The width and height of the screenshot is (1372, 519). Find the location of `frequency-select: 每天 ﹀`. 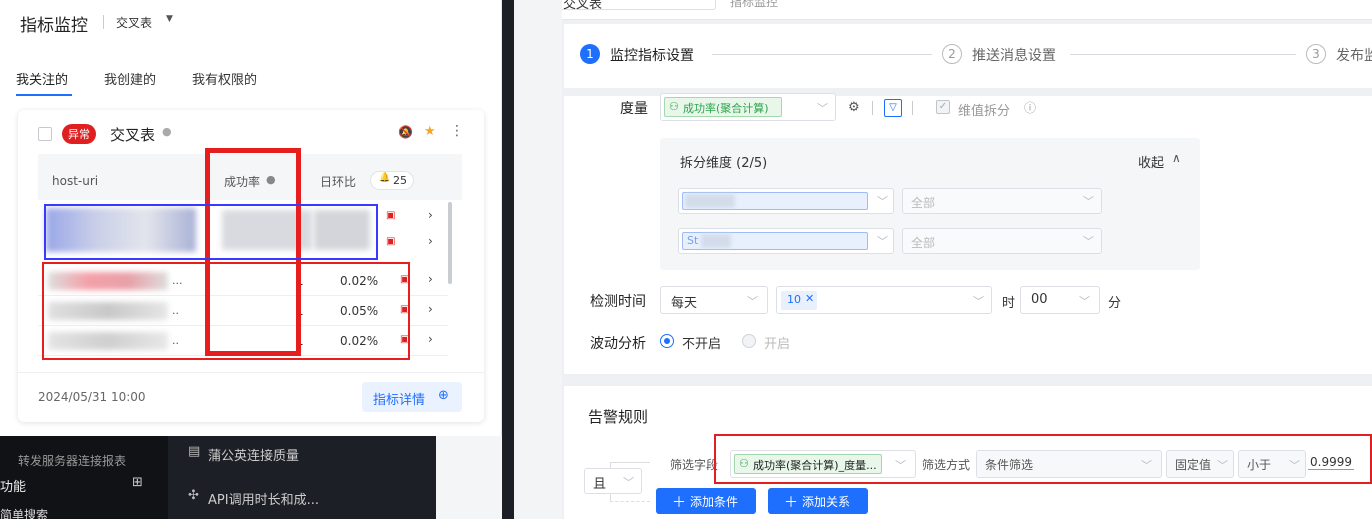

frequency-select: 每天 ﹀ is located at coordinates (714, 300).